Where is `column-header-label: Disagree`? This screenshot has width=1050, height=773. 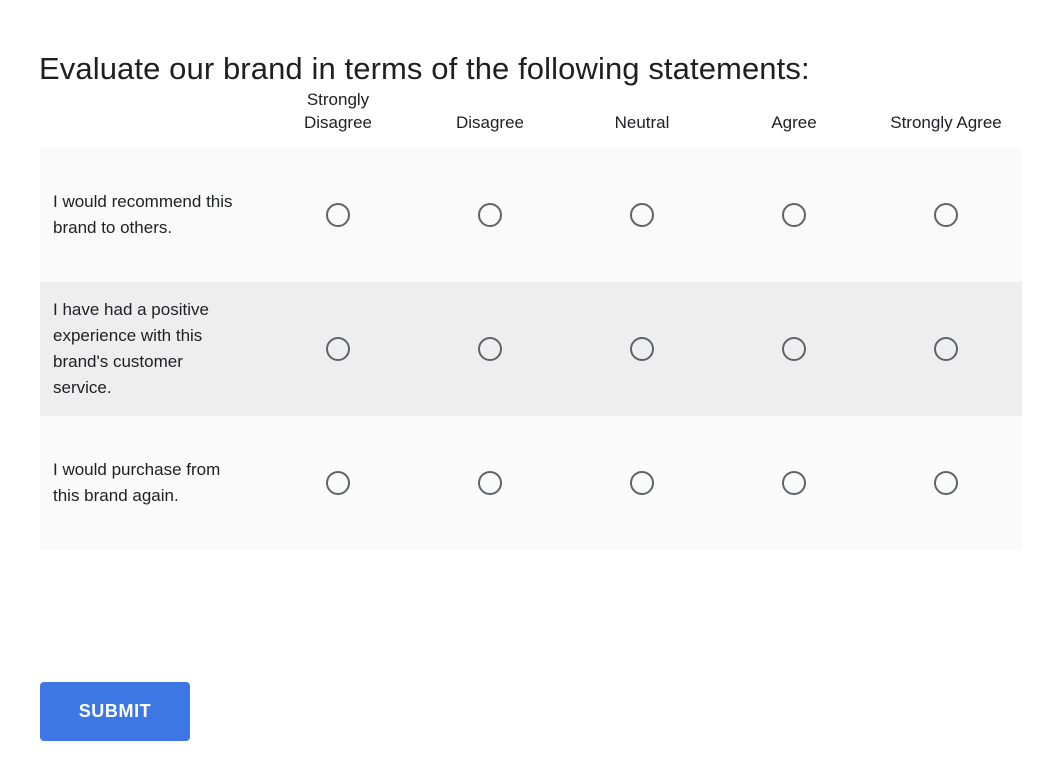
column-header-label: Disagree is located at coordinates (490, 122).